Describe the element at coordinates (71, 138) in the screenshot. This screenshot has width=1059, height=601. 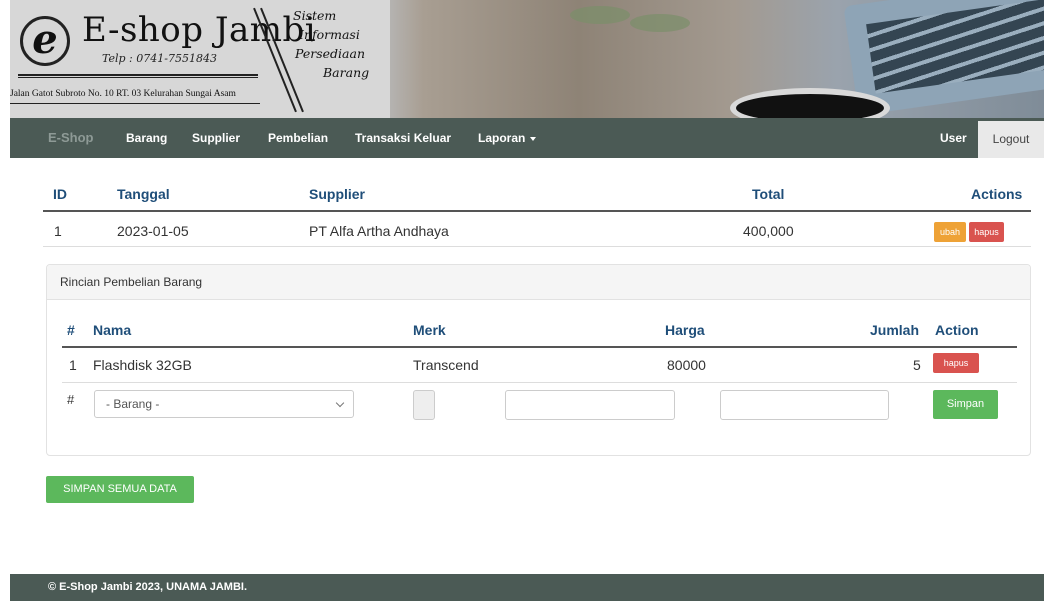
I see `nav-brand: E-Shop` at that location.